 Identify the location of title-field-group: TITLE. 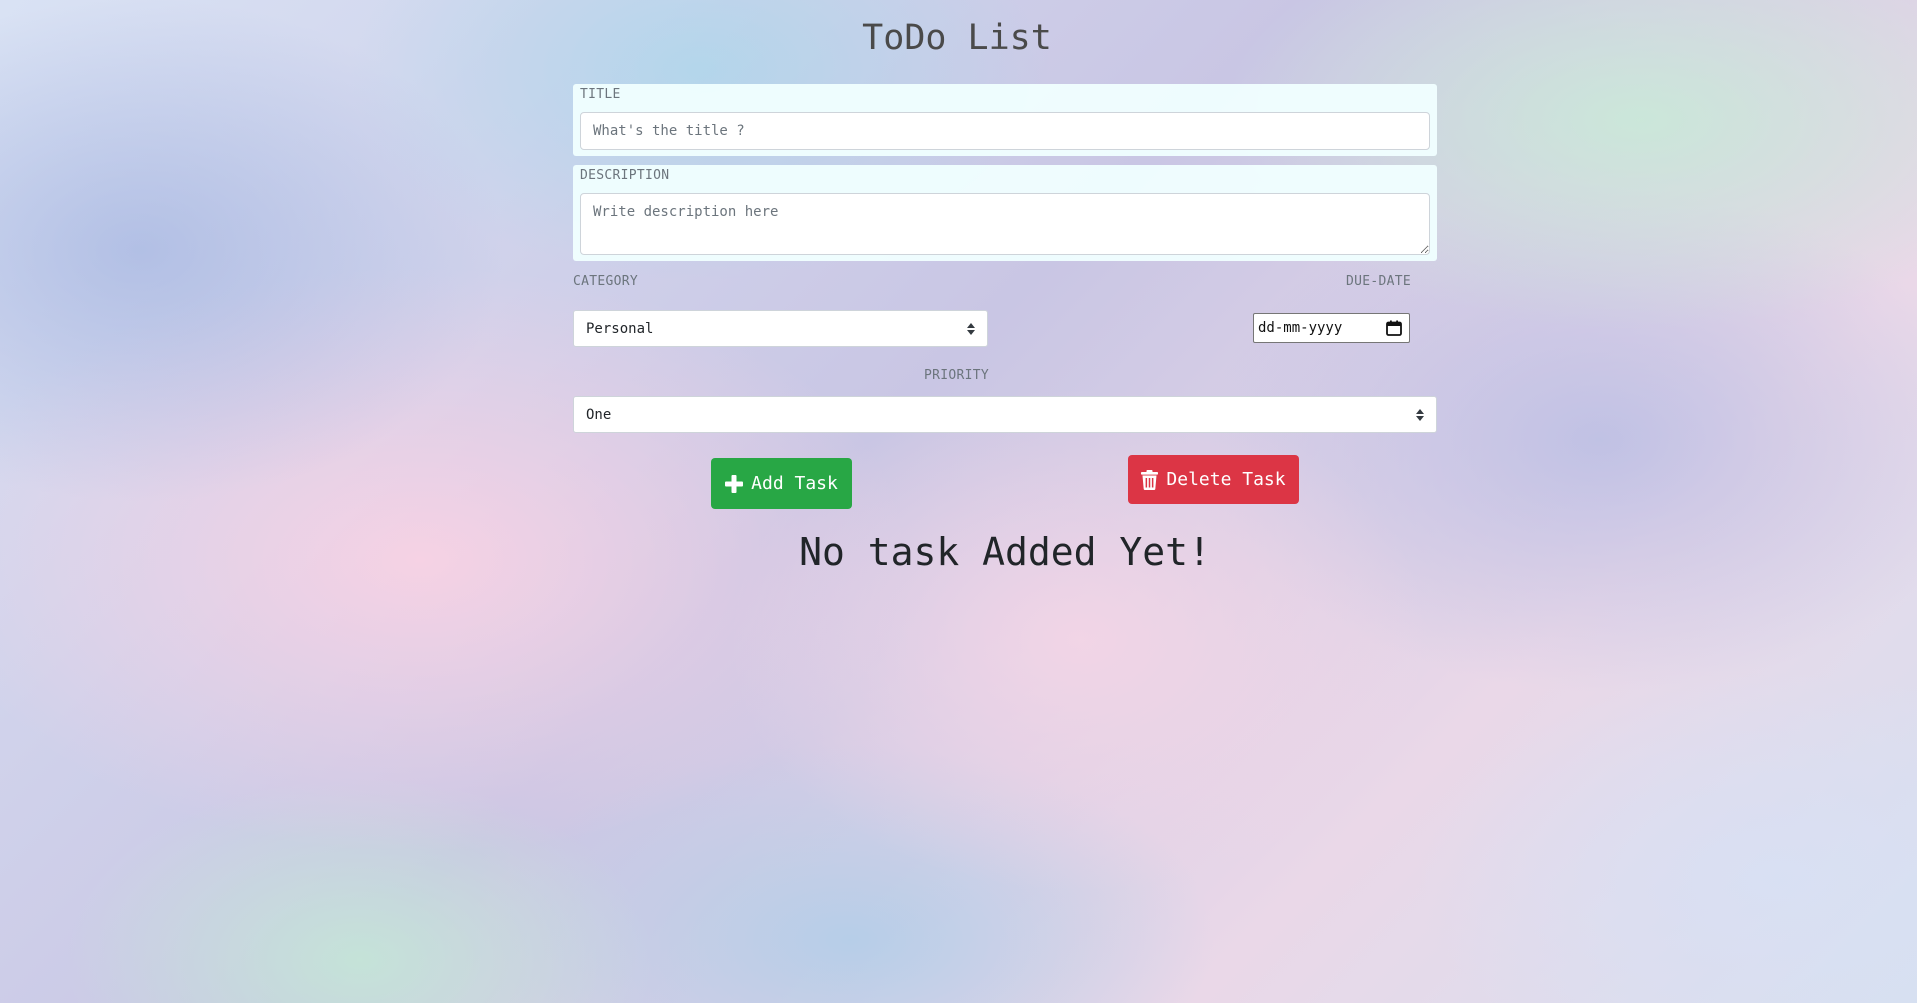
(1005, 120).